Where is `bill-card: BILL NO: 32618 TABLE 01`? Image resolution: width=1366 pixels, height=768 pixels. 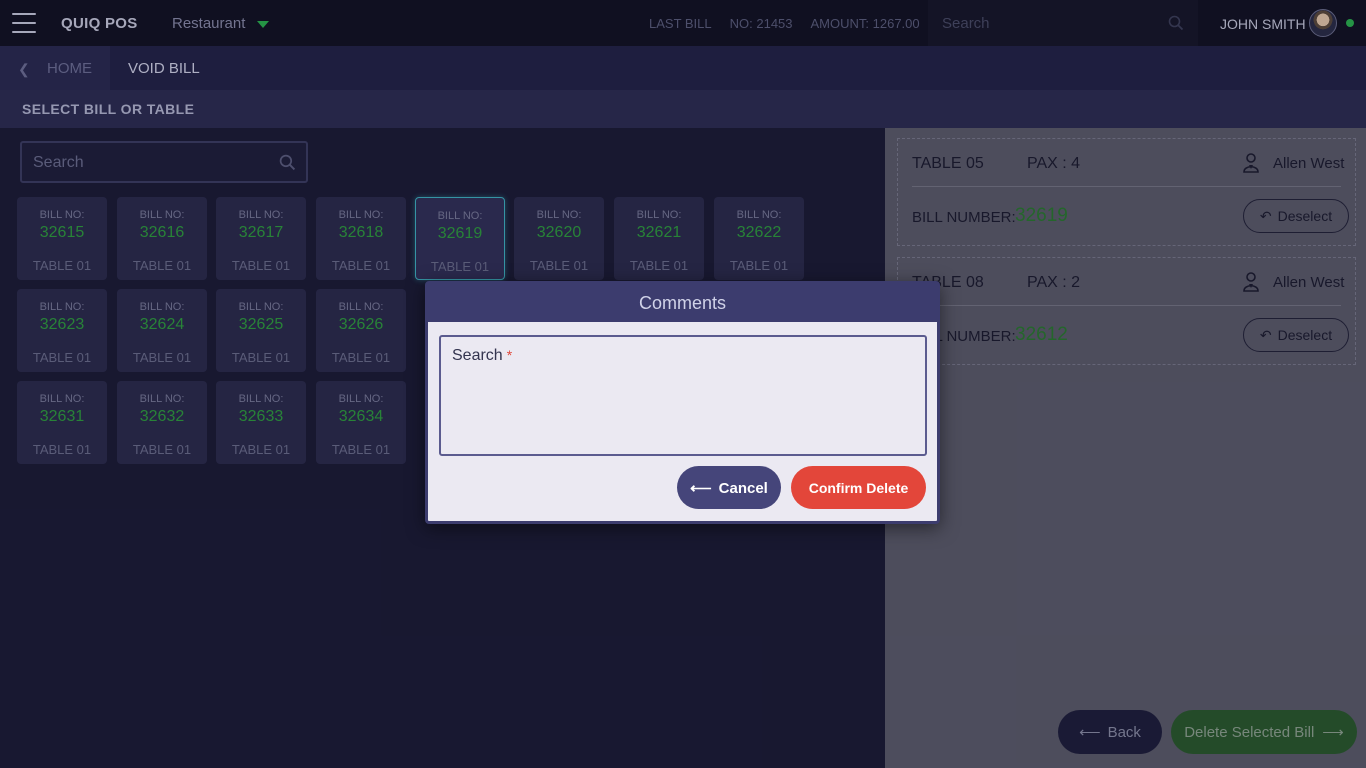 bill-card: BILL NO: 32618 TABLE 01 is located at coordinates (361, 238).